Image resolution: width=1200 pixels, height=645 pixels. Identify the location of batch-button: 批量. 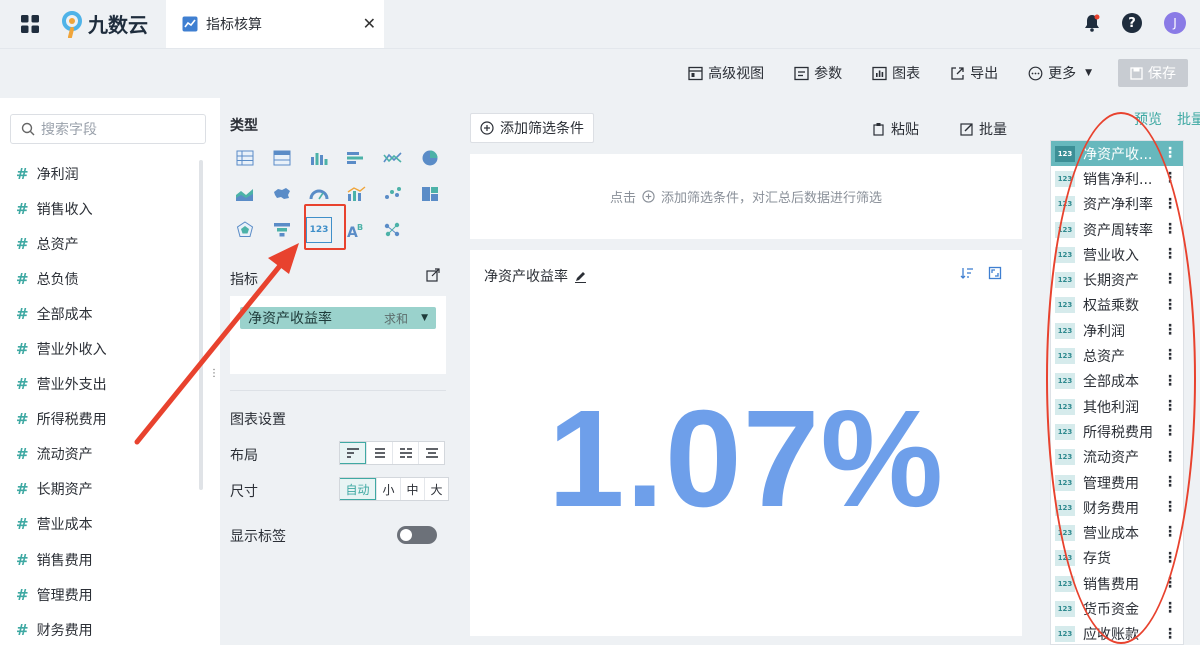
(983, 129).